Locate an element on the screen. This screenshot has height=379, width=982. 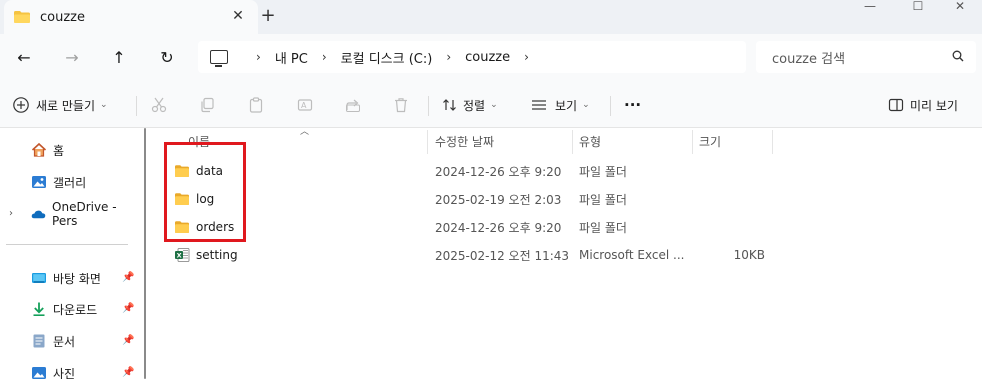
sidebar-item-label: 갤러리 is located at coordinates (70, 182).